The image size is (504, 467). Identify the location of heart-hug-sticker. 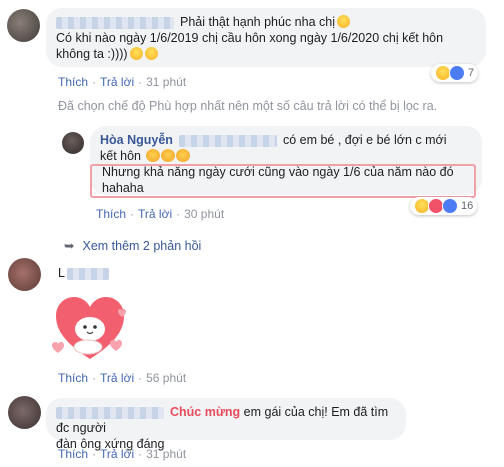
(89, 328).